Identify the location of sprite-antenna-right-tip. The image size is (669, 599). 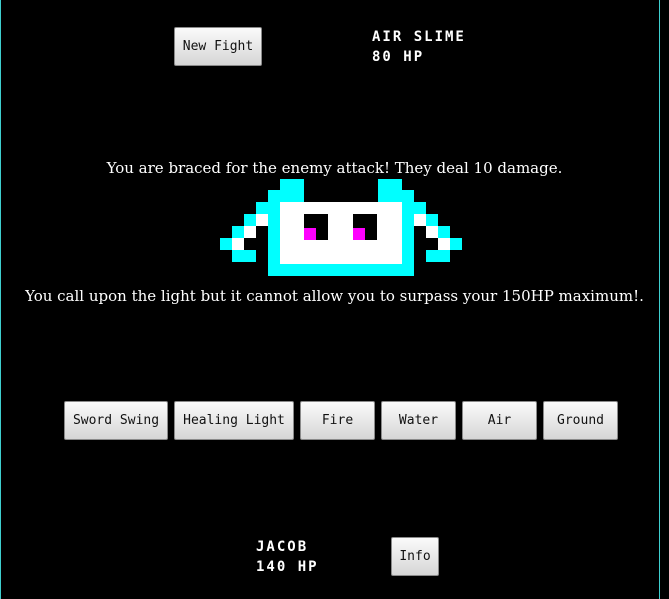
(408, 196).